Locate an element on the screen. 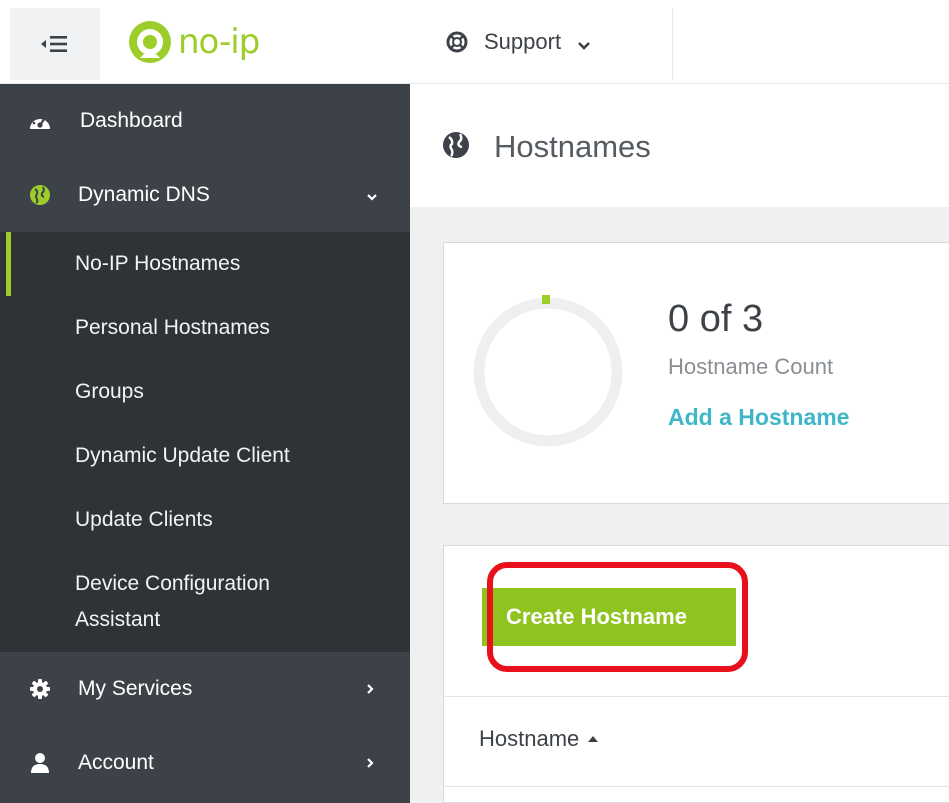 The image size is (949, 803). sidebar-item-label: Dashboard is located at coordinates (131, 120).